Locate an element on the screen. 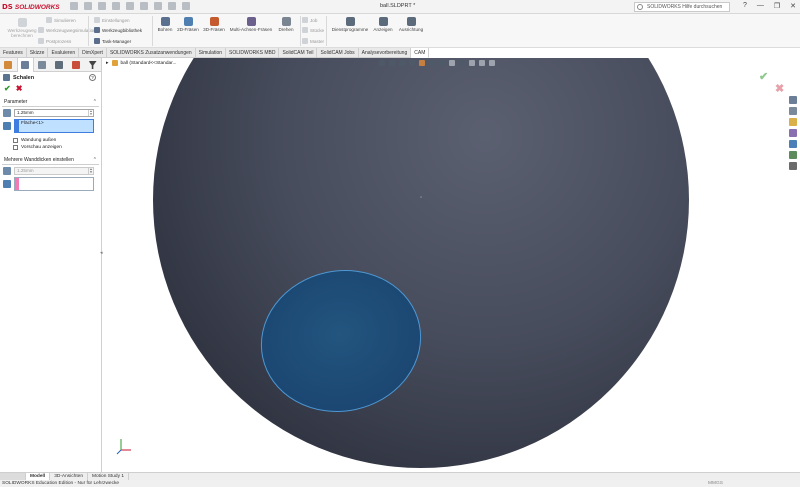 The width and height of the screenshot is (800, 487). ok-check-icon: ✔ is located at coordinates (7, 88).